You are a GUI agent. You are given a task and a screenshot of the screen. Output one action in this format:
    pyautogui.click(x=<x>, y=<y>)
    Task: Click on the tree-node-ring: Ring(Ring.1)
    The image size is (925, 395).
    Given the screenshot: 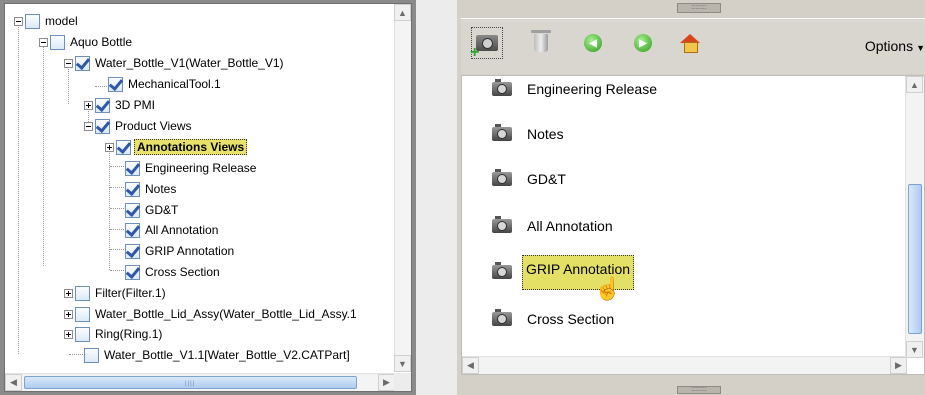 What is the action you would take?
    pyautogui.click(x=113, y=334)
    